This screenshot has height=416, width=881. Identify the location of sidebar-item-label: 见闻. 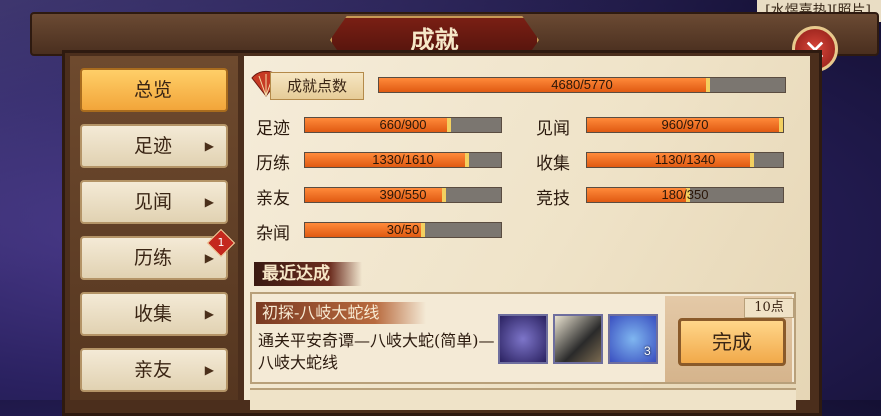
(153, 202).